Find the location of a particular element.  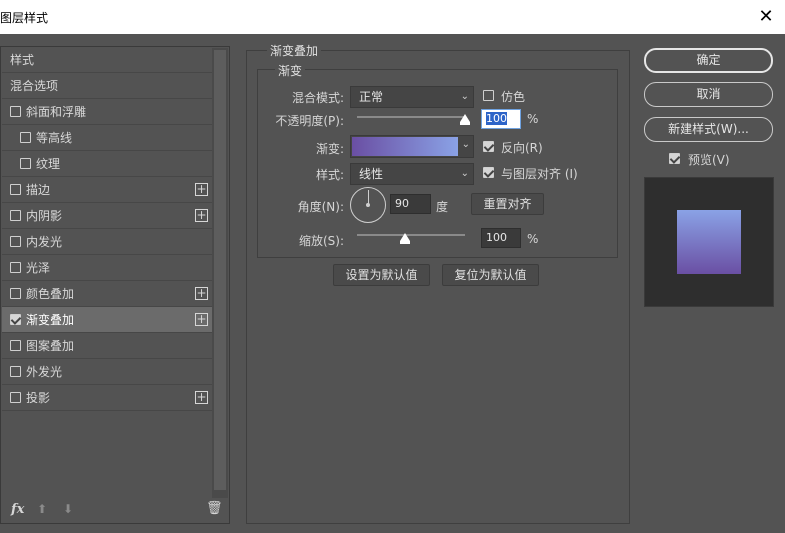

angle-dial is located at coordinates (368, 205).